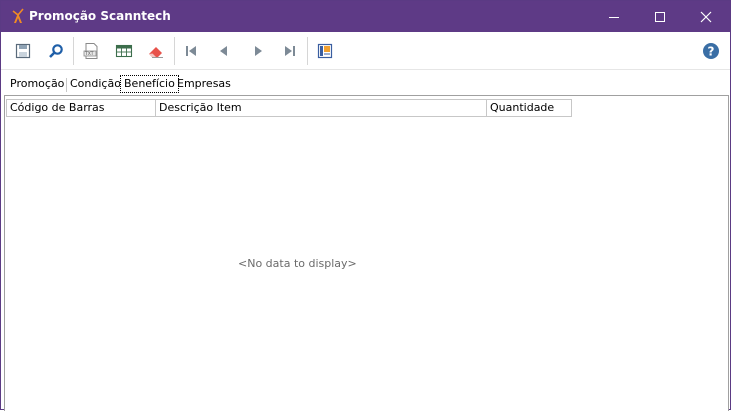 The image size is (731, 411). I want to click on previous-record-icon, so click(223, 51).